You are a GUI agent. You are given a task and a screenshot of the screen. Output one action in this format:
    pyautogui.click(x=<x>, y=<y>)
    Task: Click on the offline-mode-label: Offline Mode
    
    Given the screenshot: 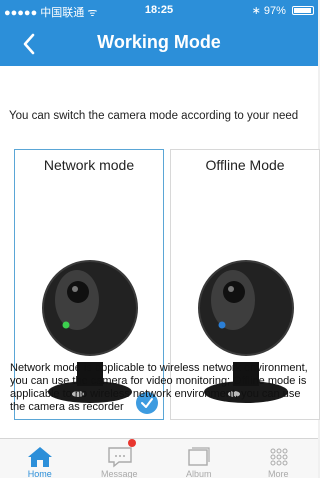 What is the action you would take?
    pyautogui.click(x=245, y=165)
    